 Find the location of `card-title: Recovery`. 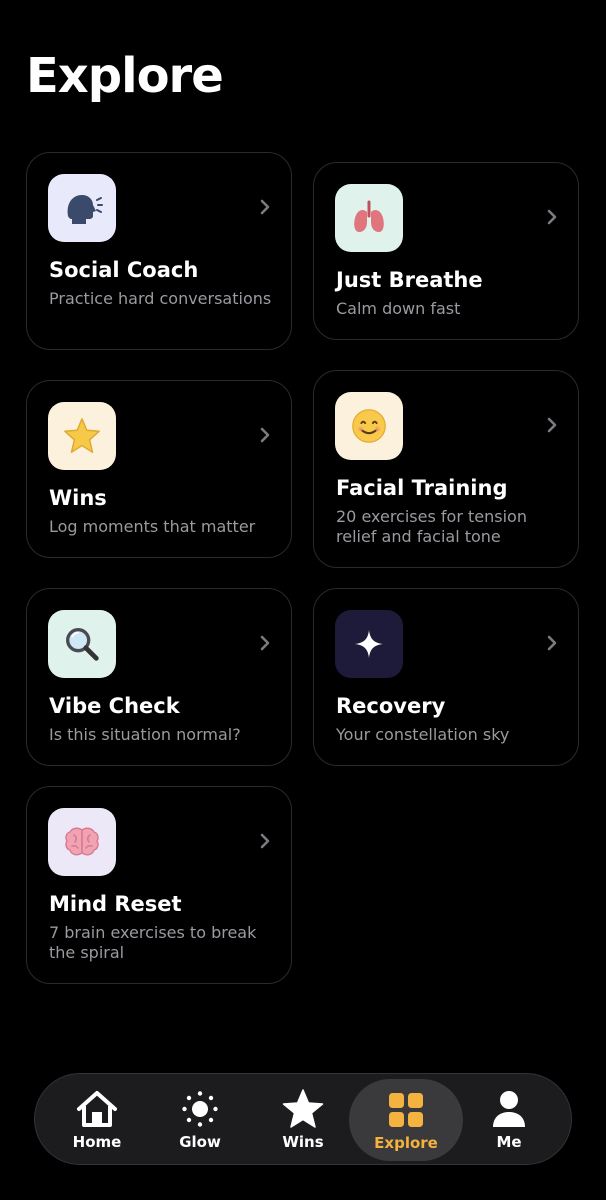

card-title: Recovery is located at coordinates (391, 706).